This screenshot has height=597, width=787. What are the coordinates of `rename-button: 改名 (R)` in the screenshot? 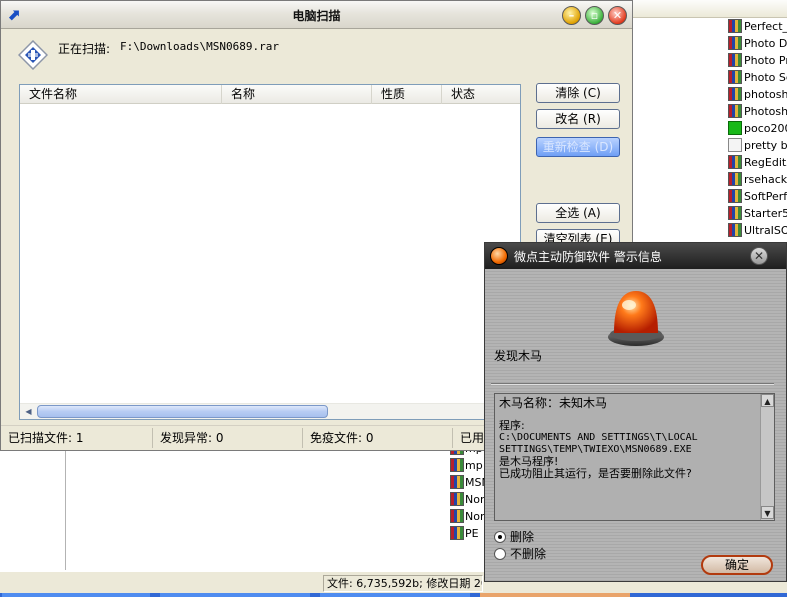 It's located at (578, 119).